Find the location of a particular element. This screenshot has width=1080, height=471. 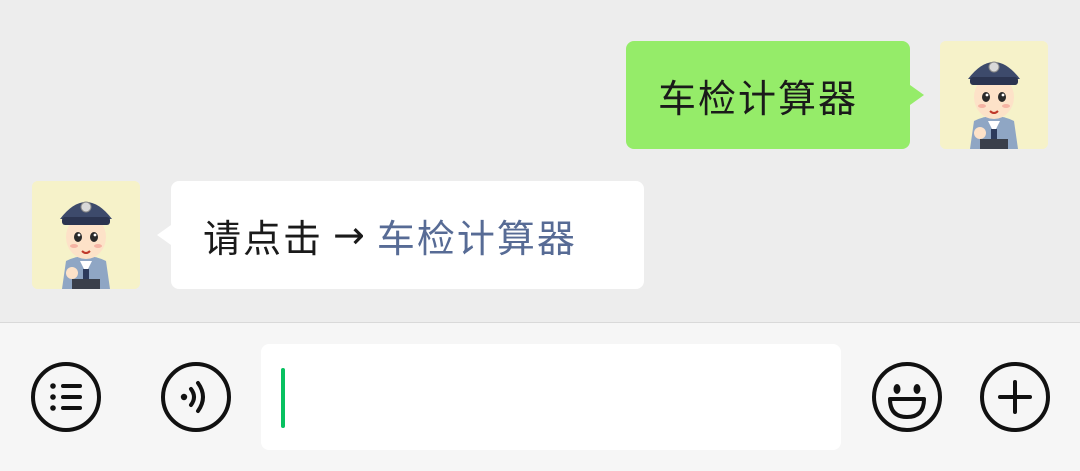

incoming-message-prefix: 请点击 is located at coordinates (263, 238).